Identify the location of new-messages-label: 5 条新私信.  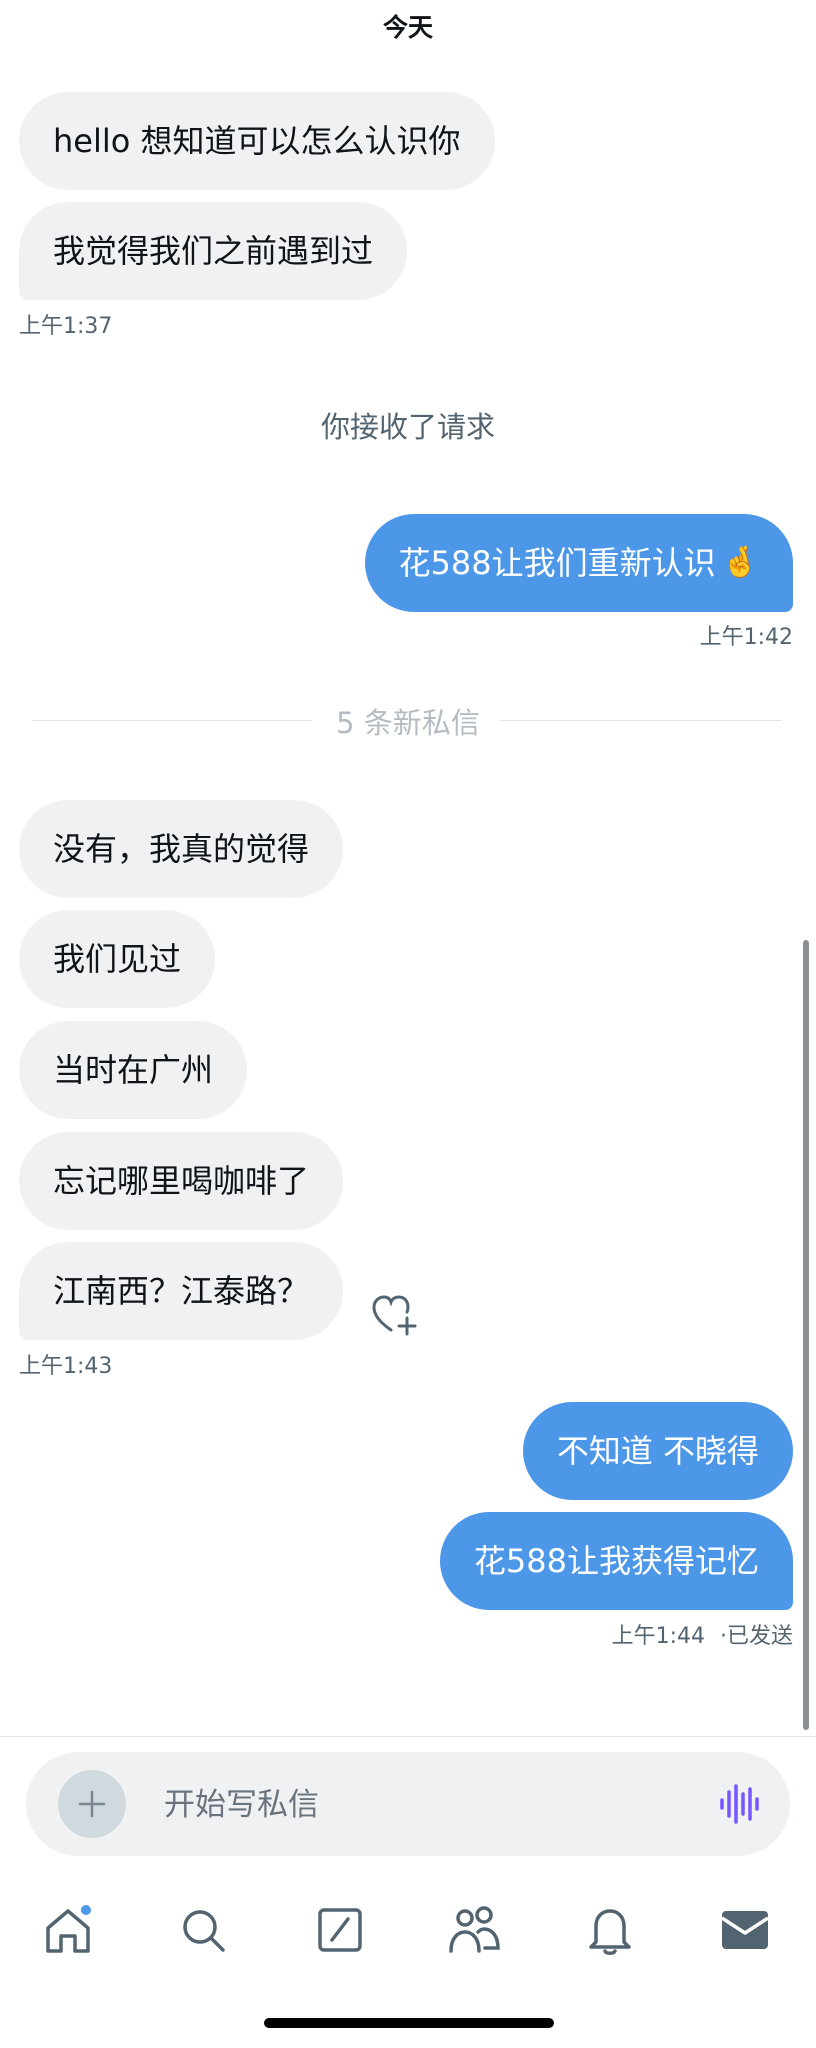
(408, 723).